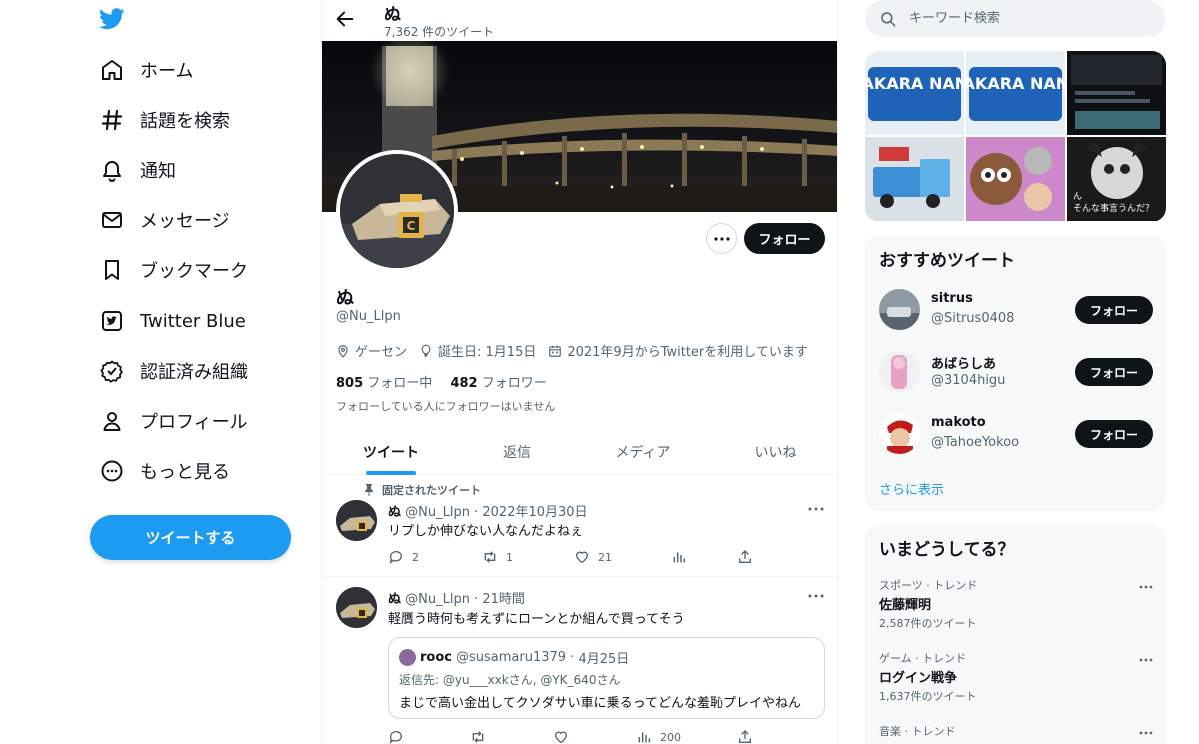 The image size is (1199, 744). I want to click on share-icon, so click(745, 736).